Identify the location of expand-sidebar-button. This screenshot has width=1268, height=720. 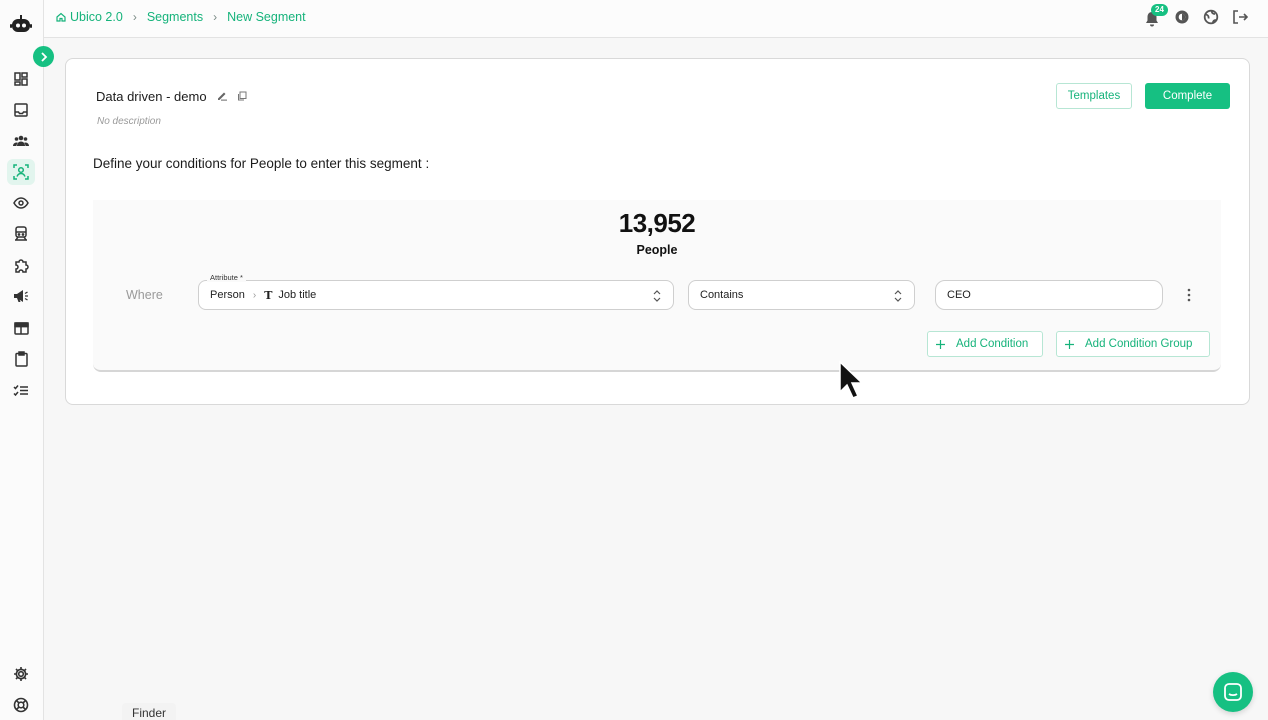
(43, 56).